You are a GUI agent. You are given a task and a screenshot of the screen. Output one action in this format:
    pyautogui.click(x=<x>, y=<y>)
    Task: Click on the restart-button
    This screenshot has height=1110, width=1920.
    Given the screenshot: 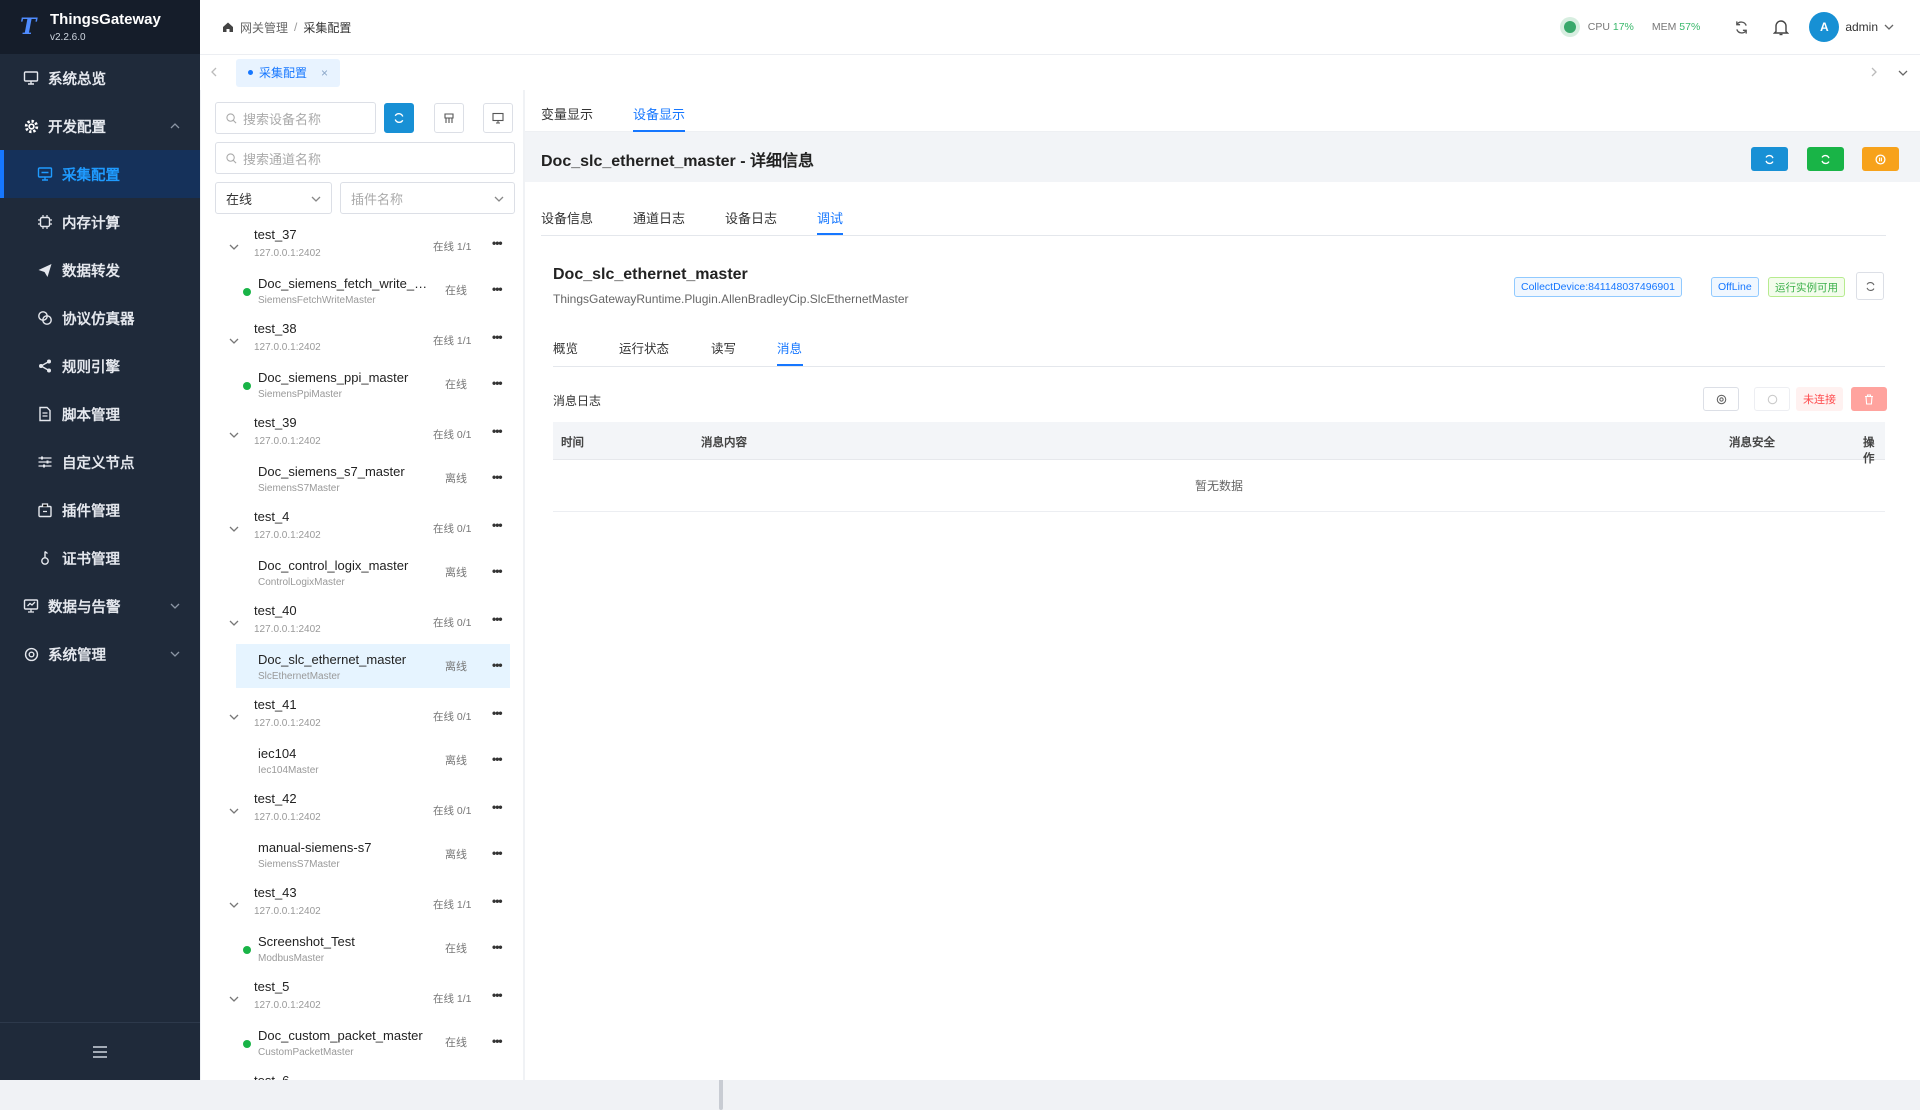 What is the action you would take?
    pyautogui.click(x=1825, y=159)
    